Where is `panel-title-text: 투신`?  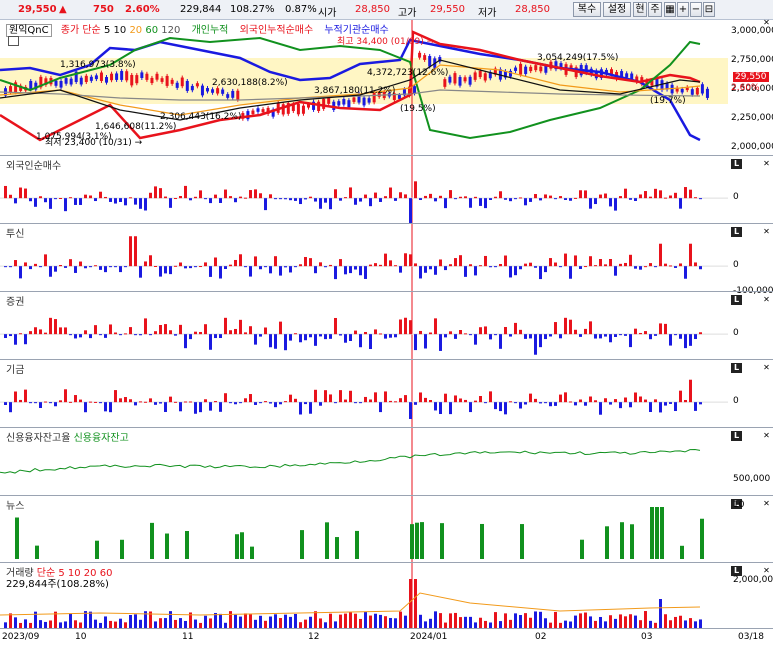 panel-title-text: 투신 is located at coordinates (15, 234).